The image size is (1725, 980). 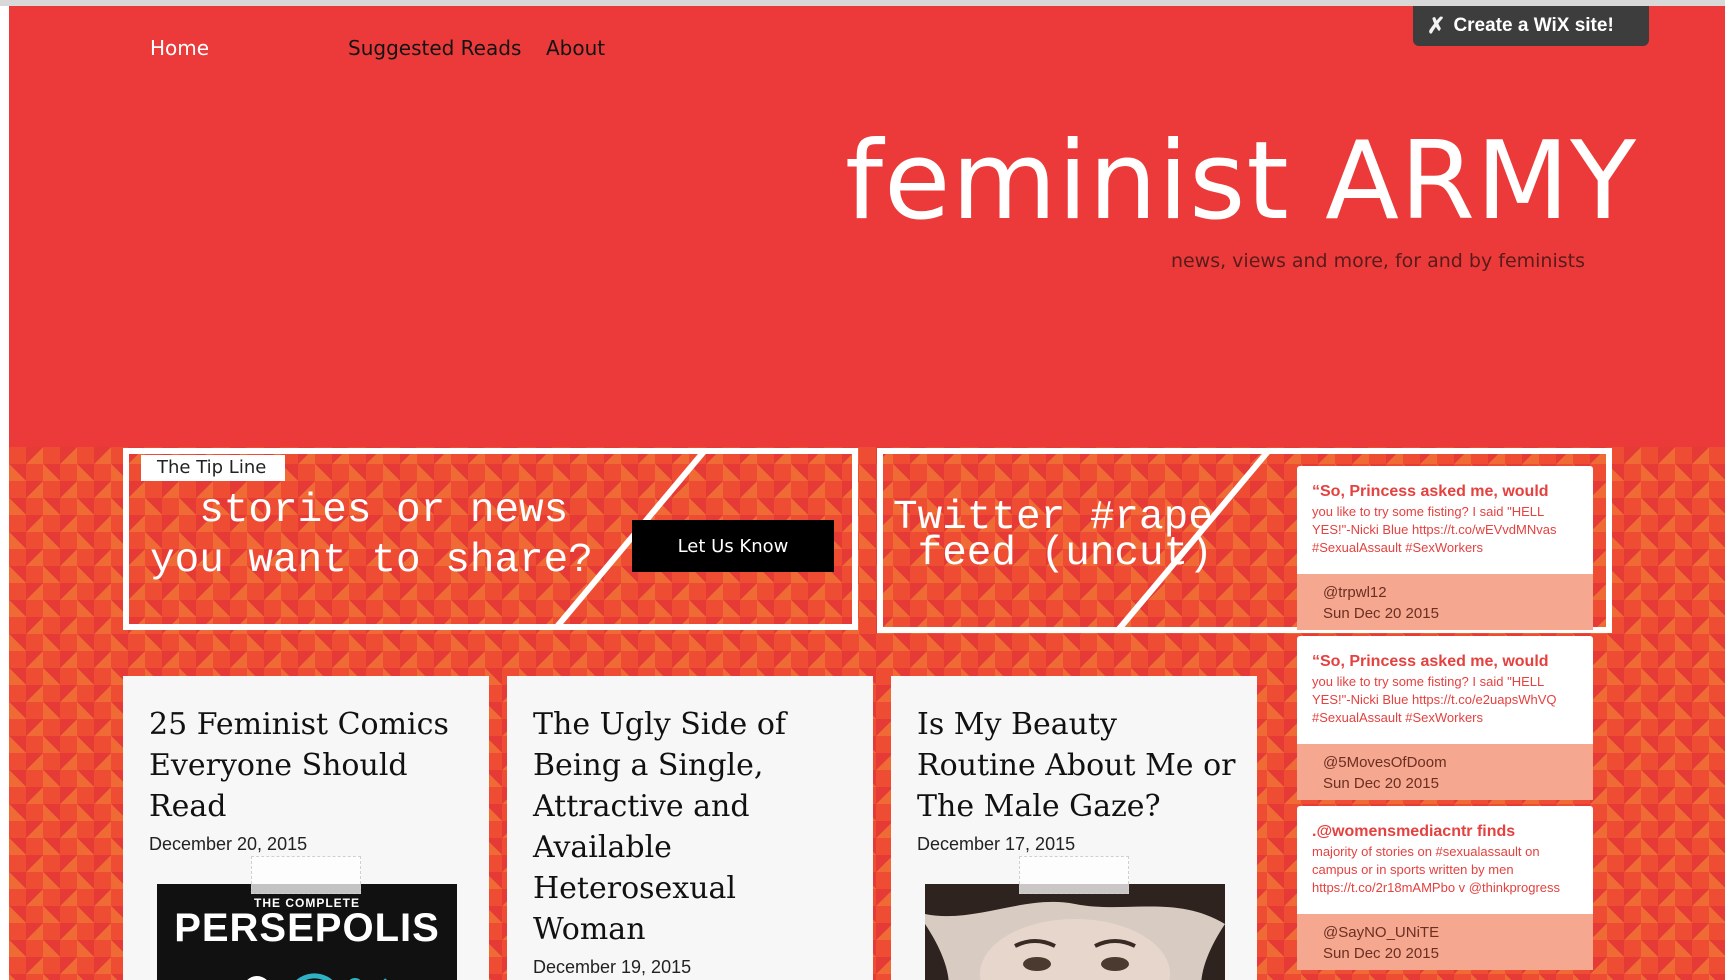 What do you see at coordinates (213, 468) in the screenshot?
I see `tip-line-label: The Tip Line` at bounding box center [213, 468].